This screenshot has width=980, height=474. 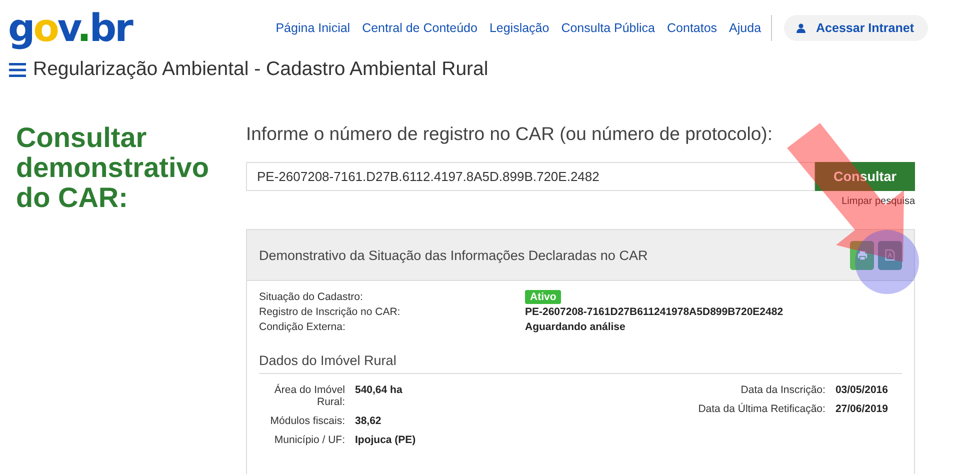 What do you see at coordinates (113, 169) in the screenshot?
I see `page-heading: Consultar demonstrativo do CAR:` at bounding box center [113, 169].